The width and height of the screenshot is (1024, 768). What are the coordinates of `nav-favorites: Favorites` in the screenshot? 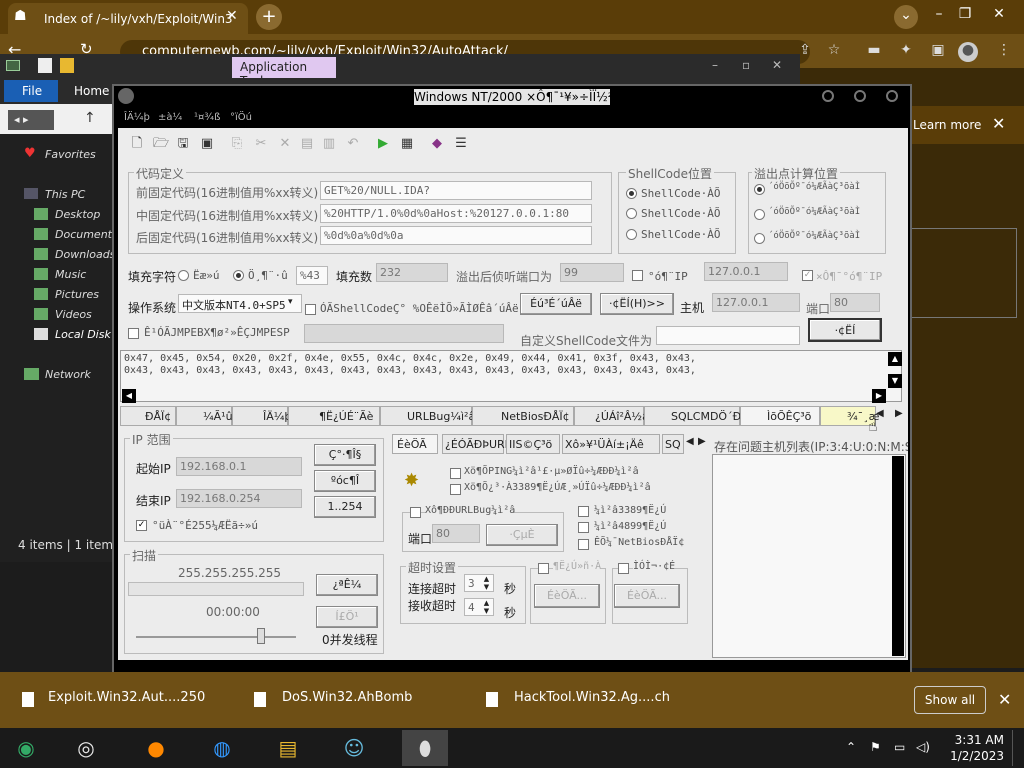 It's located at (70, 154).